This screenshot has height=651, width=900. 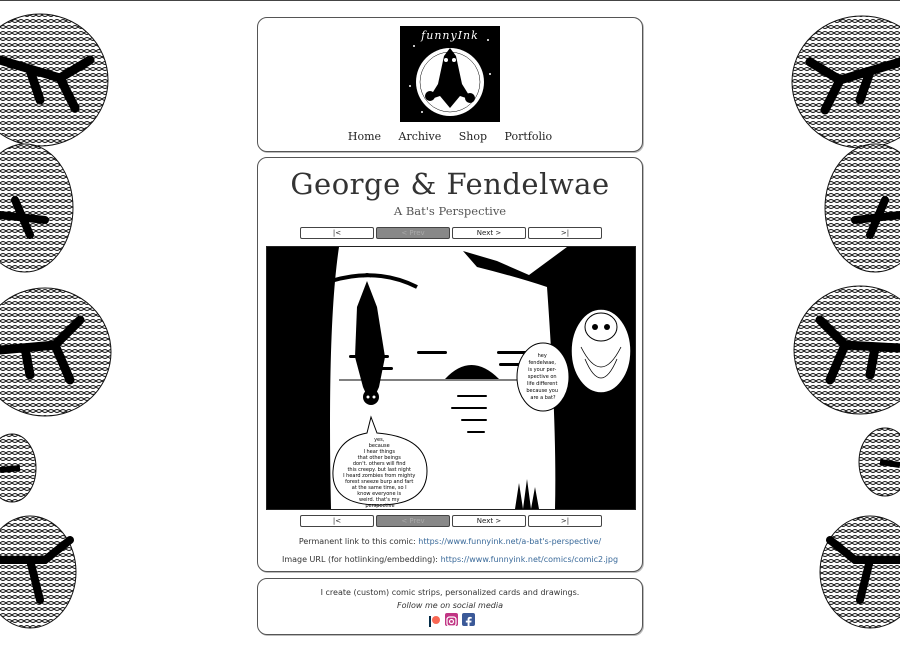 I want to click on setting-sun, so click(x=472, y=372).